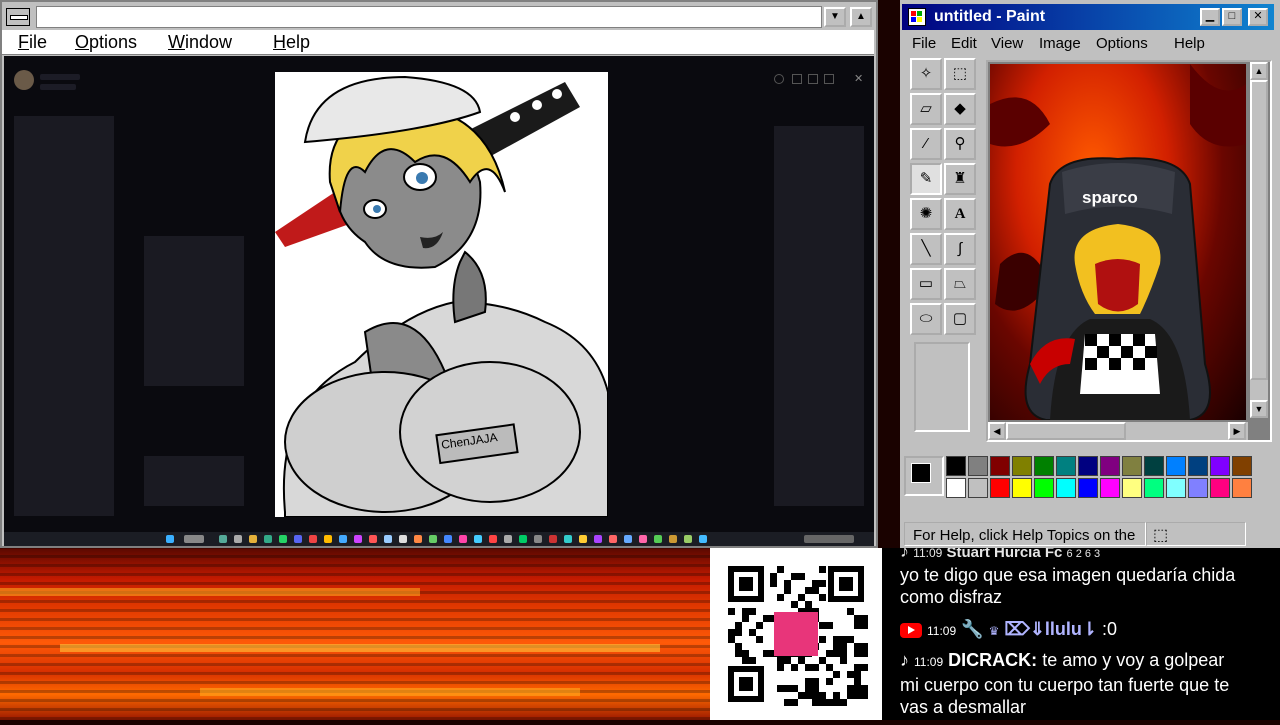 Image resolution: width=1280 pixels, height=725 pixels. Describe the element at coordinates (779, 79) in the screenshot. I see `zoom-icon` at that location.